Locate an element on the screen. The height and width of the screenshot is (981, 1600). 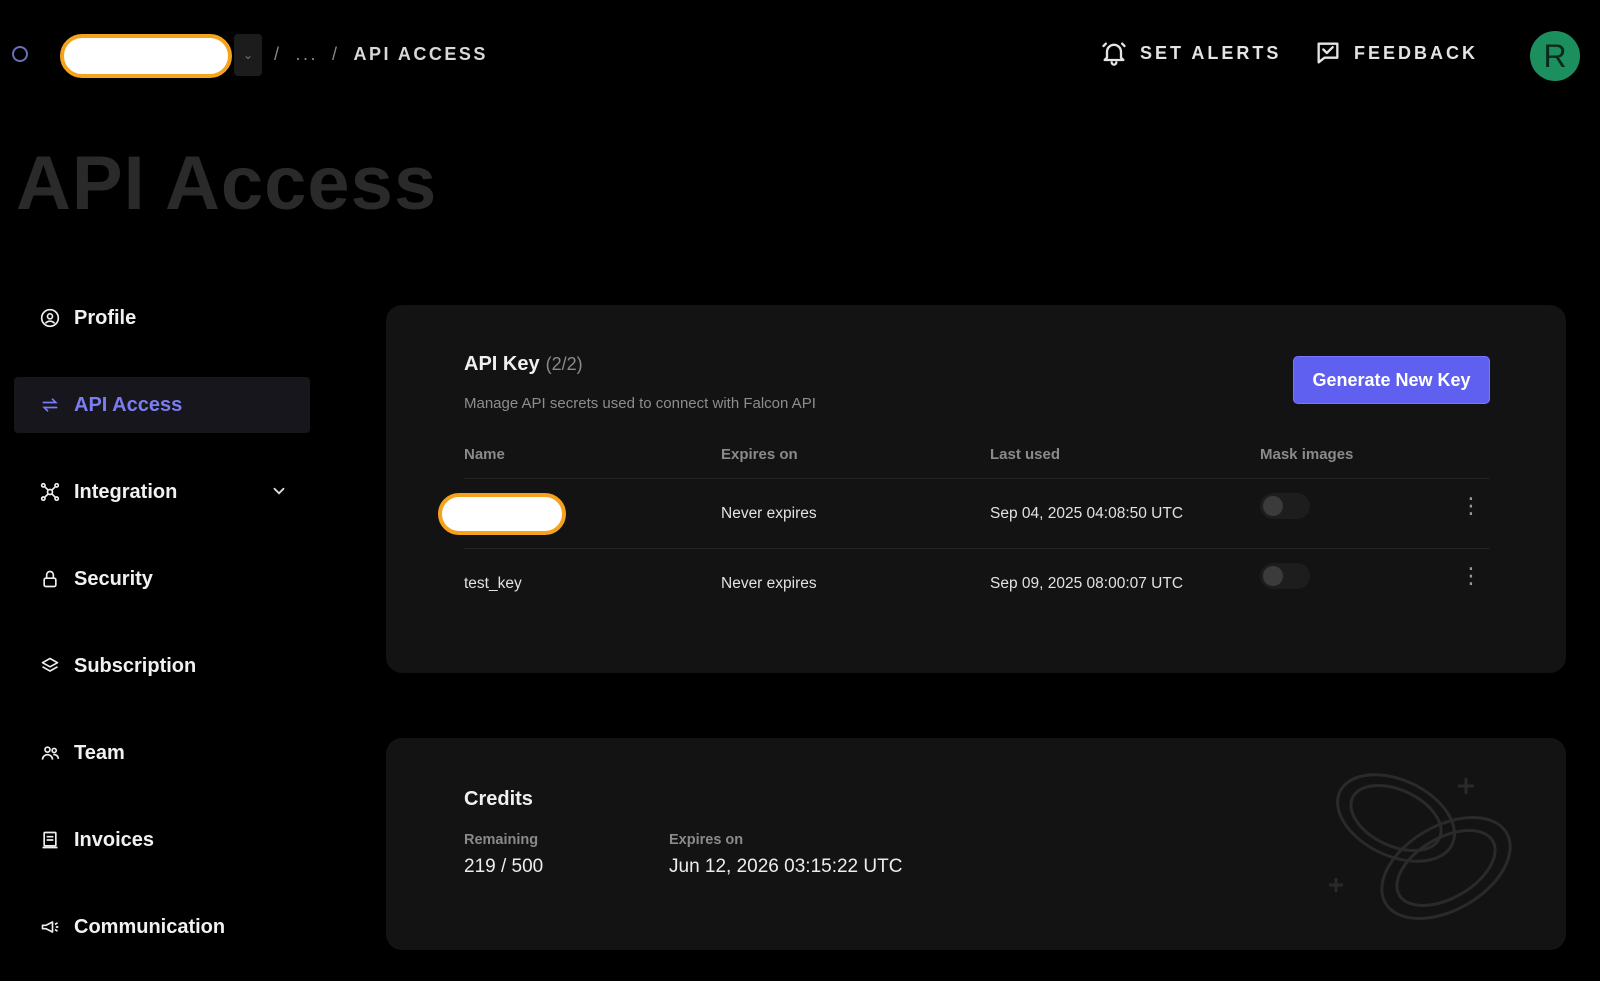
key-name: test_key is located at coordinates (493, 583).